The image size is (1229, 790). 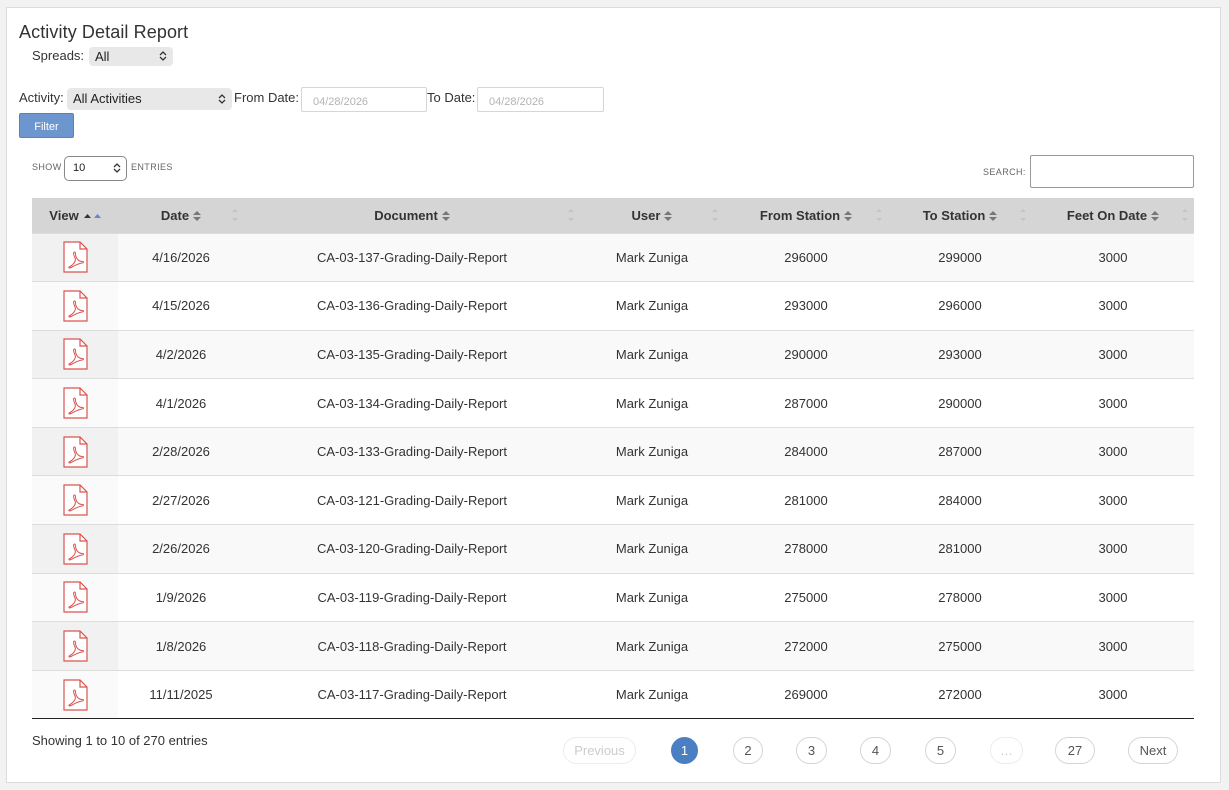 I want to click on date-cell: 1/8/2026, so click(x=181, y=646).